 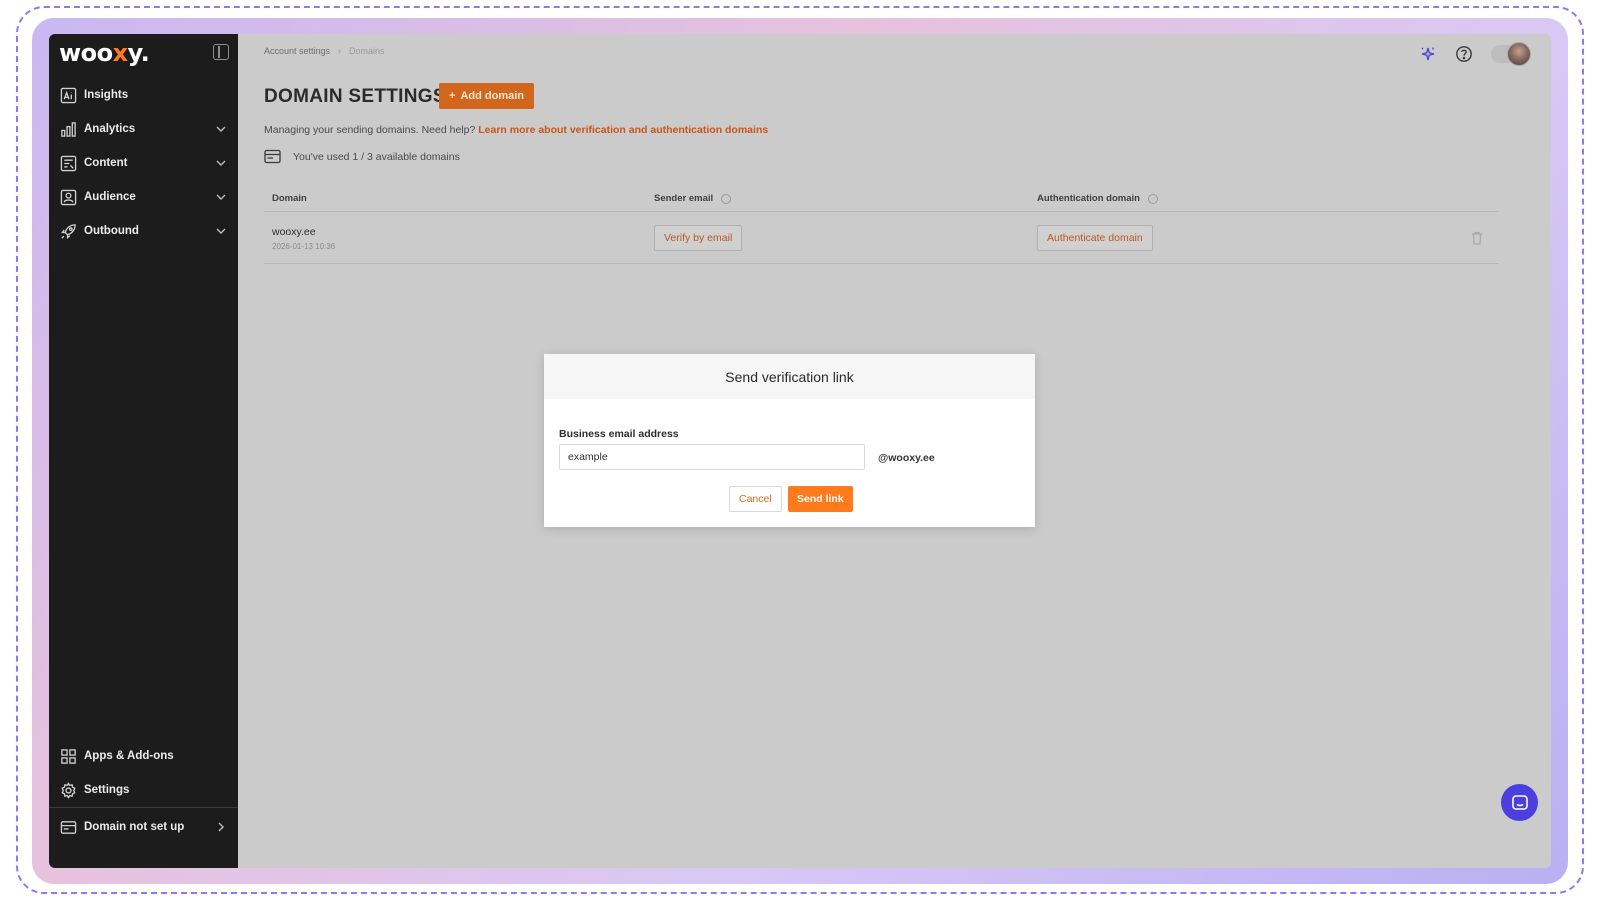 I want to click on chevron-right-icon, so click(x=221, y=827).